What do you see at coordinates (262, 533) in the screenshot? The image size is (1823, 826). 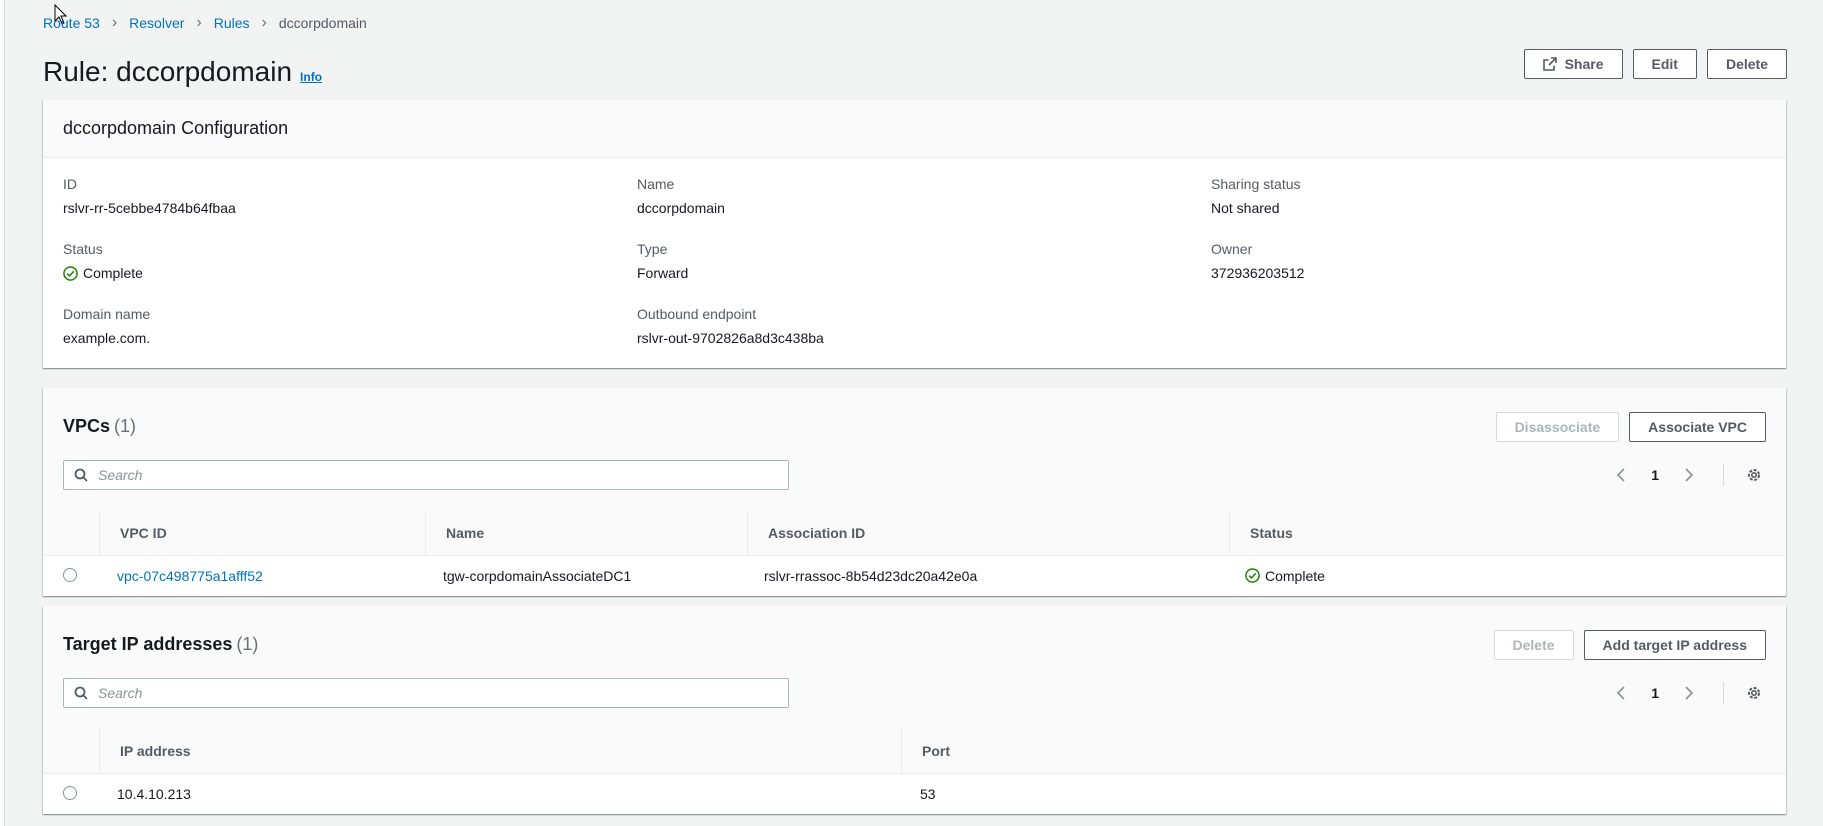 I see `column-vpc-id: VPC ID` at bounding box center [262, 533].